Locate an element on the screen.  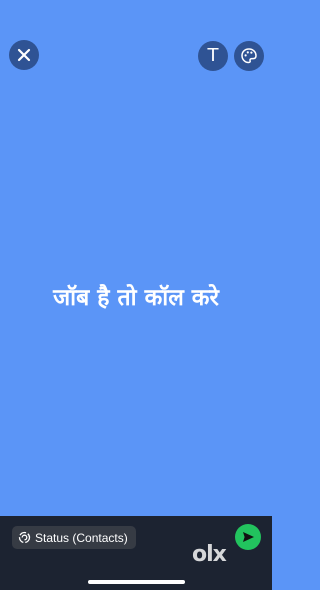
close-button is located at coordinates (24, 55).